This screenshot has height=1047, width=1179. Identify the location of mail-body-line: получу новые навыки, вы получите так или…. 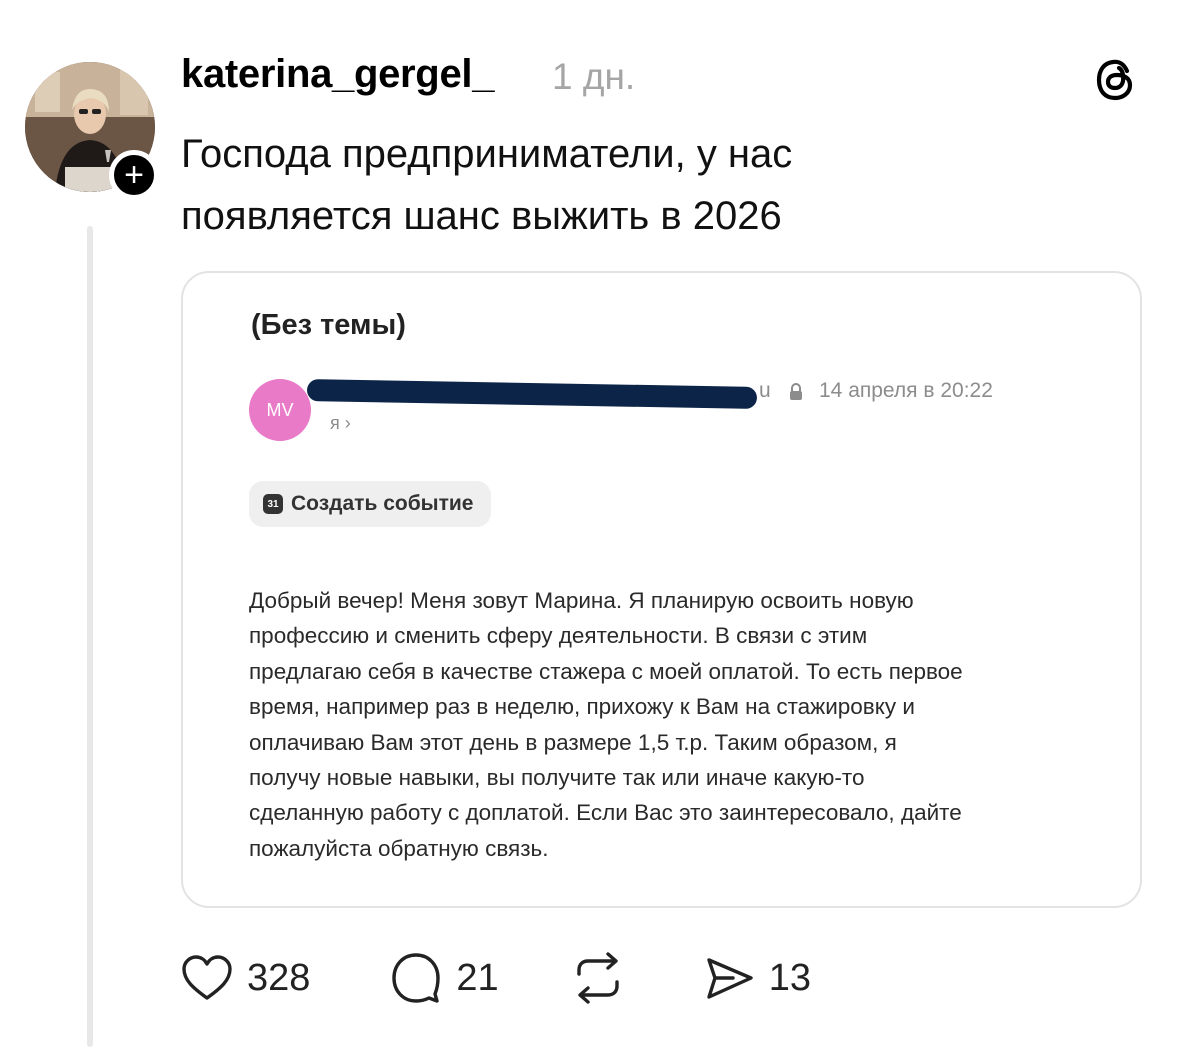
(557, 778).